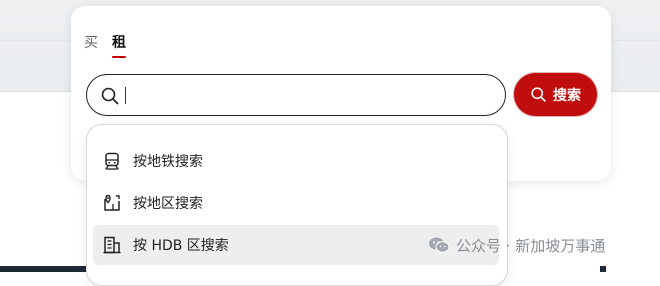 This screenshot has width=660, height=286. I want to click on tab-rent: 租, so click(119, 43).